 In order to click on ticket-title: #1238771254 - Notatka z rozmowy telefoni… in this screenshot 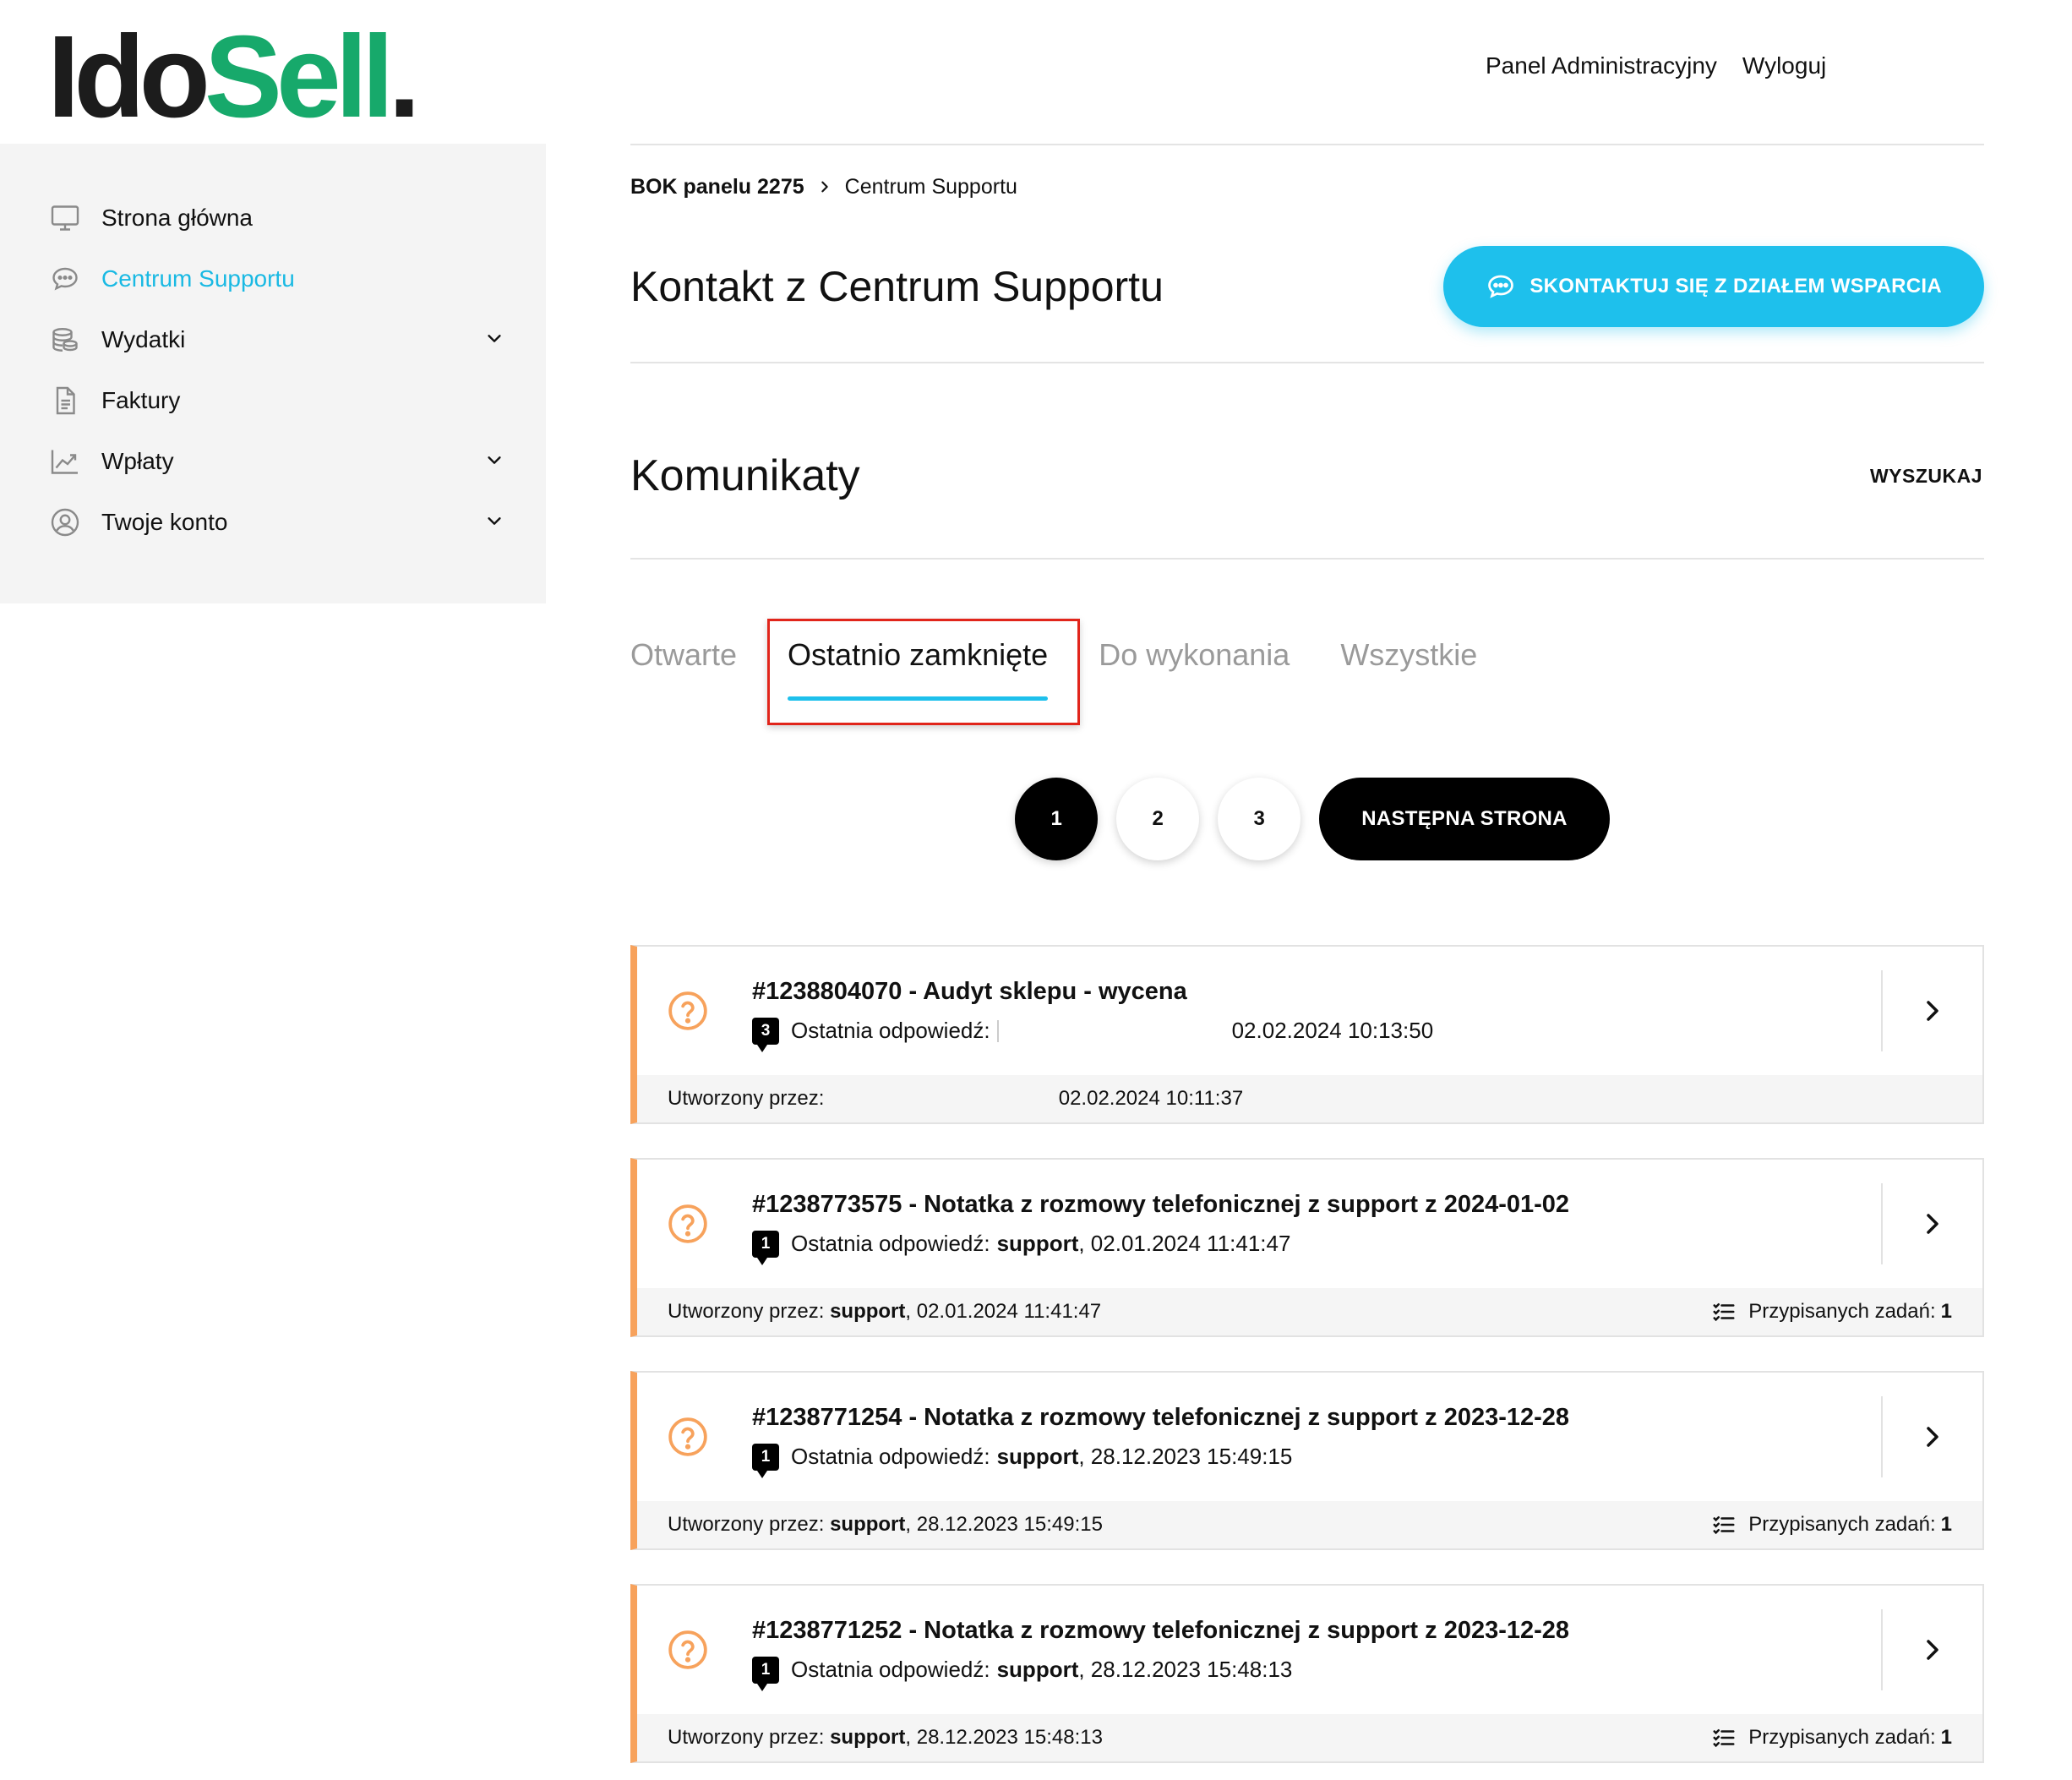, I will do `click(1316, 1418)`.